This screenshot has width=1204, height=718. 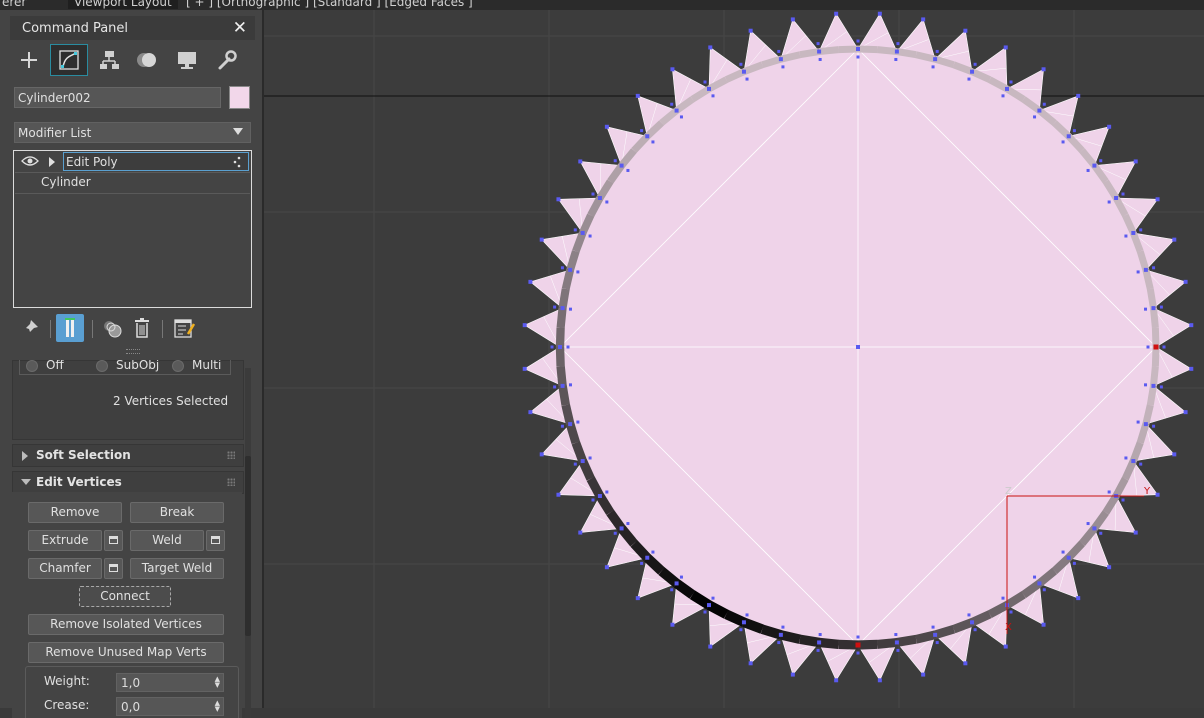 What do you see at coordinates (240, 28) in the screenshot?
I see `close-icon: ✕` at bounding box center [240, 28].